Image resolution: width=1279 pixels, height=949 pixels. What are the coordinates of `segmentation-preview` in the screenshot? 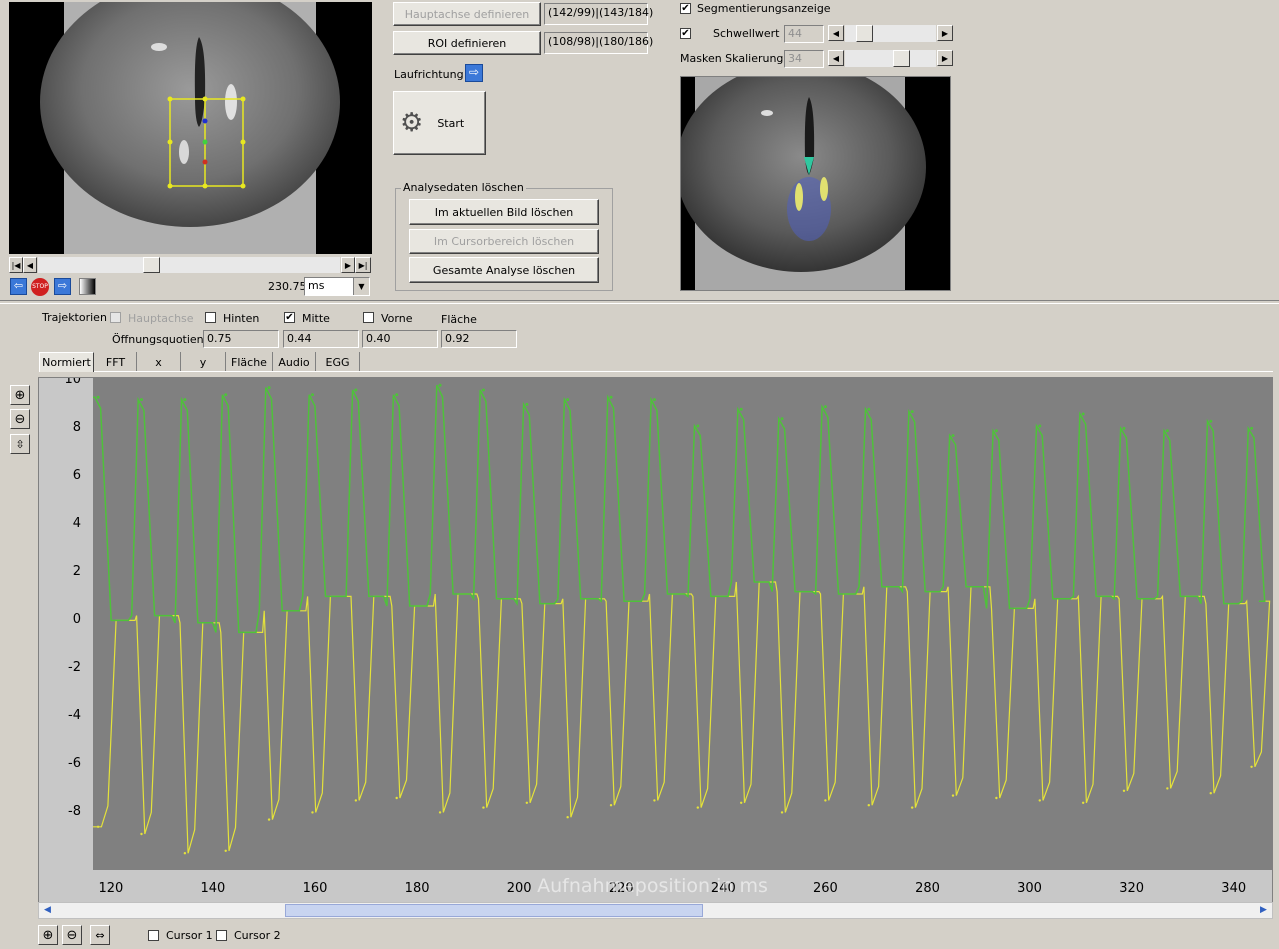 It's located at (815, 183).